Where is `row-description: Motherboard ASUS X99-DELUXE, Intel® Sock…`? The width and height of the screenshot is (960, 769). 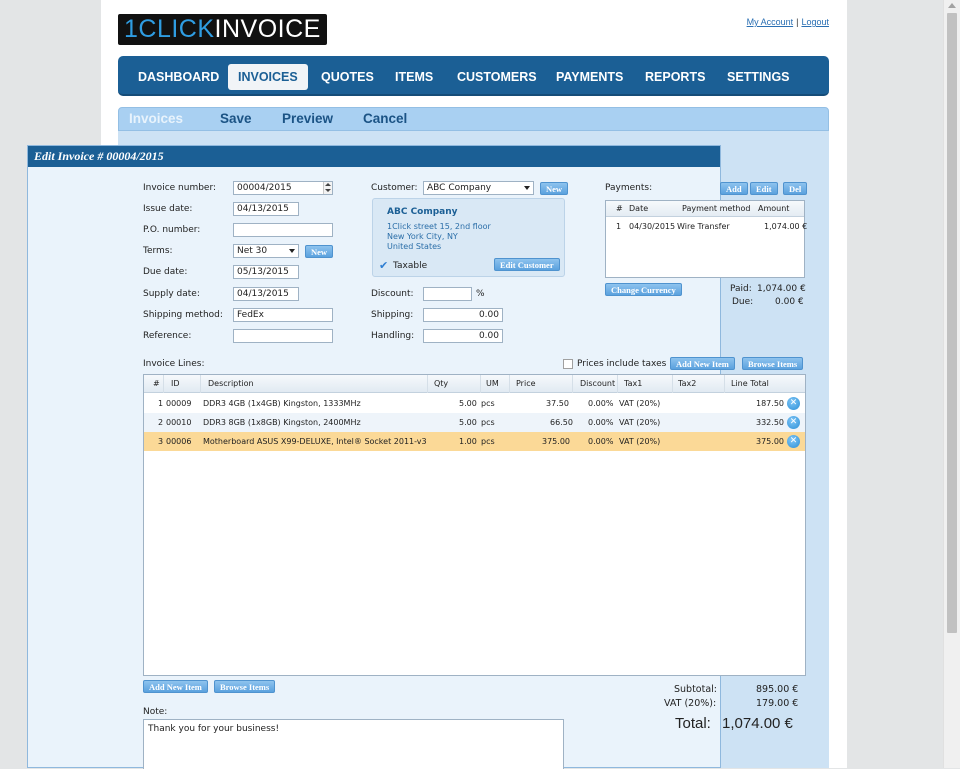 row-description: Motherboard ASUS X99-DELUXE, Intel® Sock… is located at coordinates (315, 441).